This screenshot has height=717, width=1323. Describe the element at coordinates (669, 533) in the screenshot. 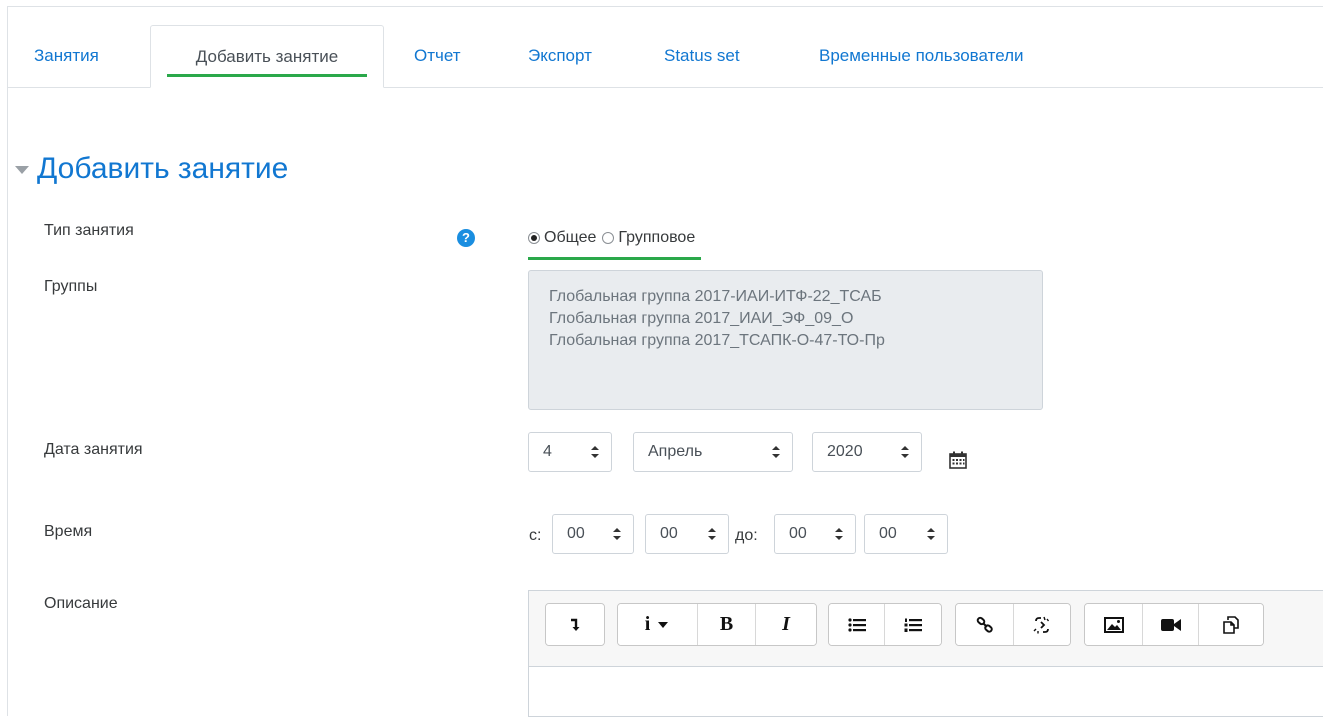

I see `from-minute-value: 00` at that location.